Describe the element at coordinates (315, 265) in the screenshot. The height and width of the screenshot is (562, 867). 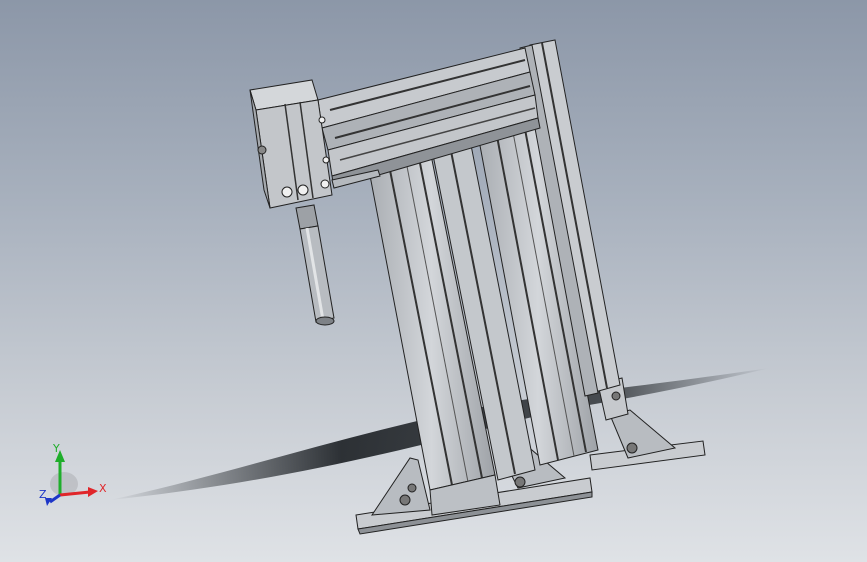
I see `pneumatic-cylinder` at that location.